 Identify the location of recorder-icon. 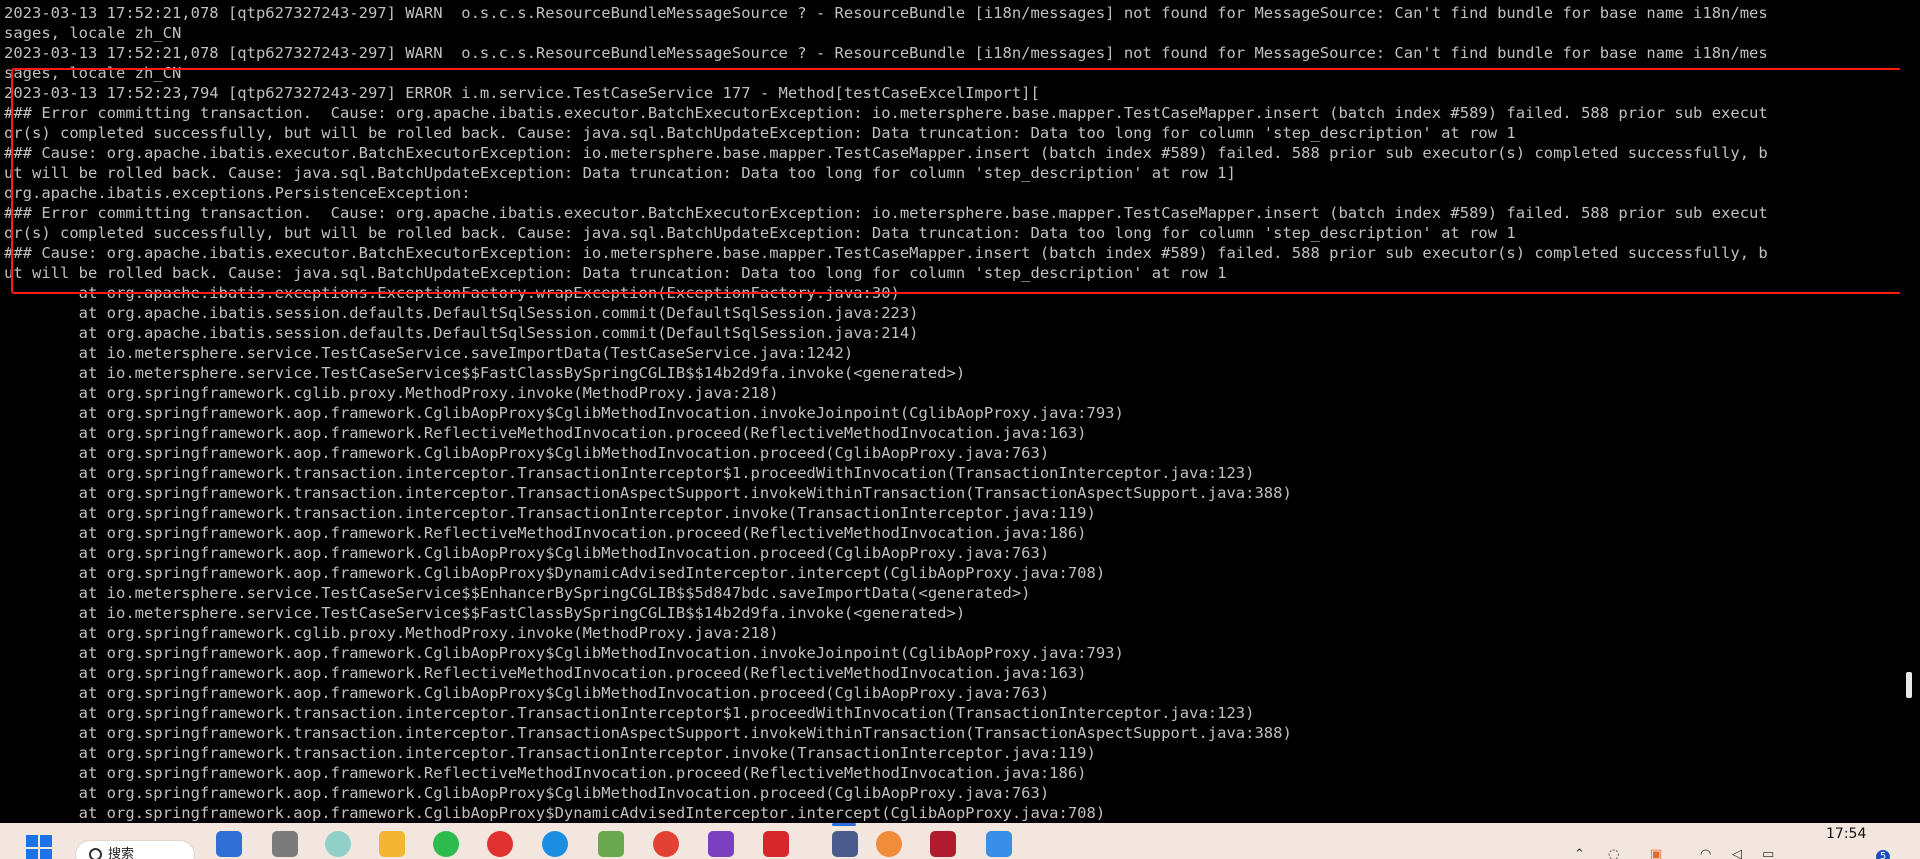
(943, 844).